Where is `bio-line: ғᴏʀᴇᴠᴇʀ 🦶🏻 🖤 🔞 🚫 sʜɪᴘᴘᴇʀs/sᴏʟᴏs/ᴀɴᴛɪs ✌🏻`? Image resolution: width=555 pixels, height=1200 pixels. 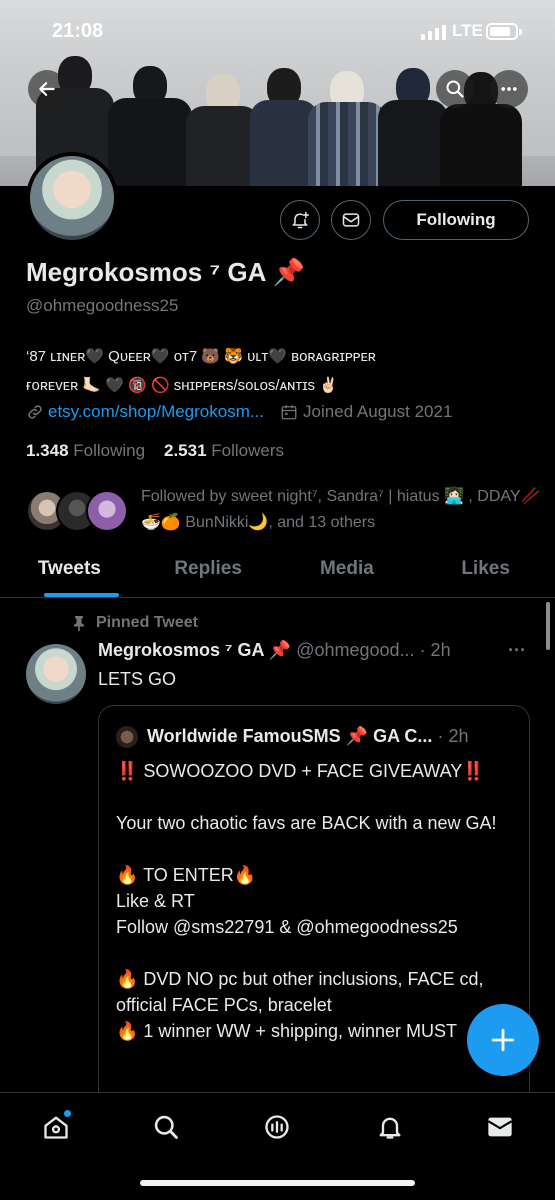
bio-line: ғᴏʀᴇᴠᴇʀ 🦶🏻 🖤 🔞 🚫 sʜɪᴘᴘᴇʀs/sᴏʟᴏs/ᴀɴᴛɪs ✌🏻 is located at coordinates (182, 385).